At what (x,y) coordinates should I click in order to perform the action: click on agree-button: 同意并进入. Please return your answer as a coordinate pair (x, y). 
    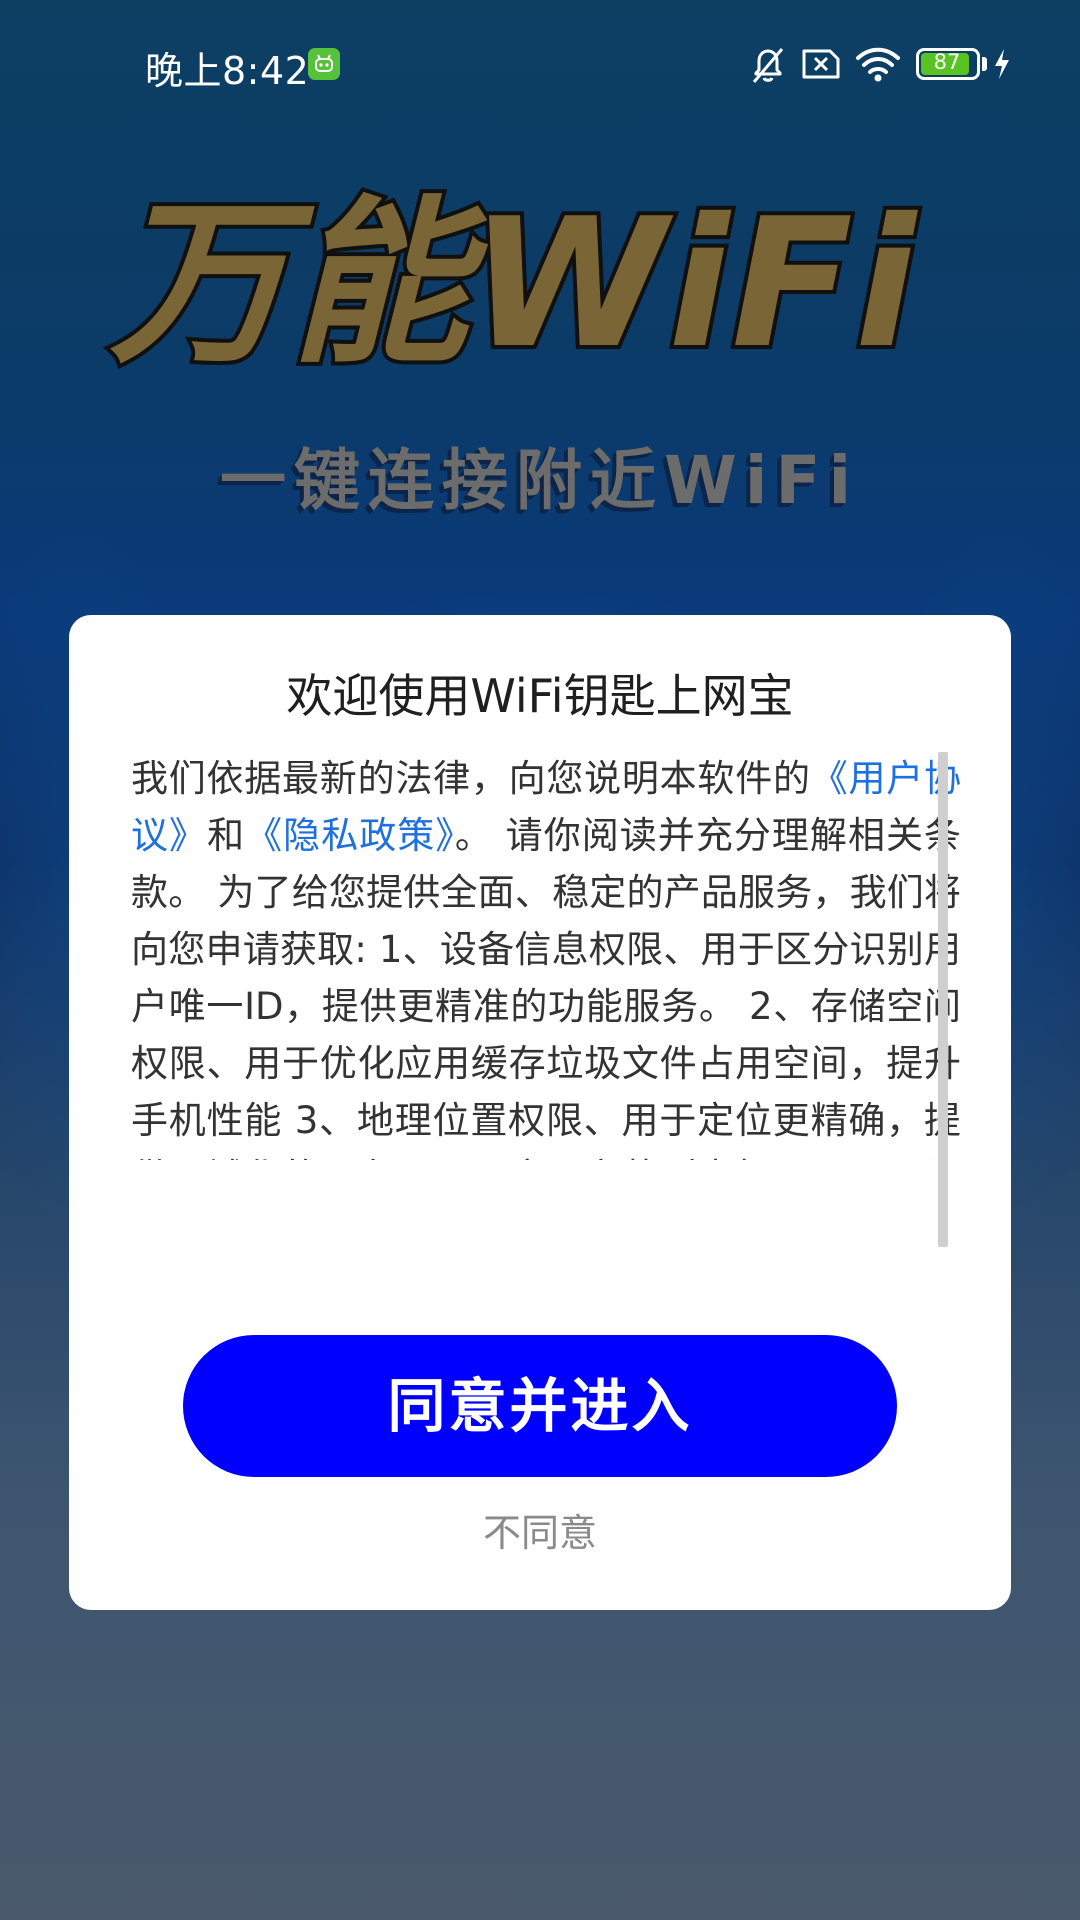
    Looking at the image, I should click on (540, 1406).